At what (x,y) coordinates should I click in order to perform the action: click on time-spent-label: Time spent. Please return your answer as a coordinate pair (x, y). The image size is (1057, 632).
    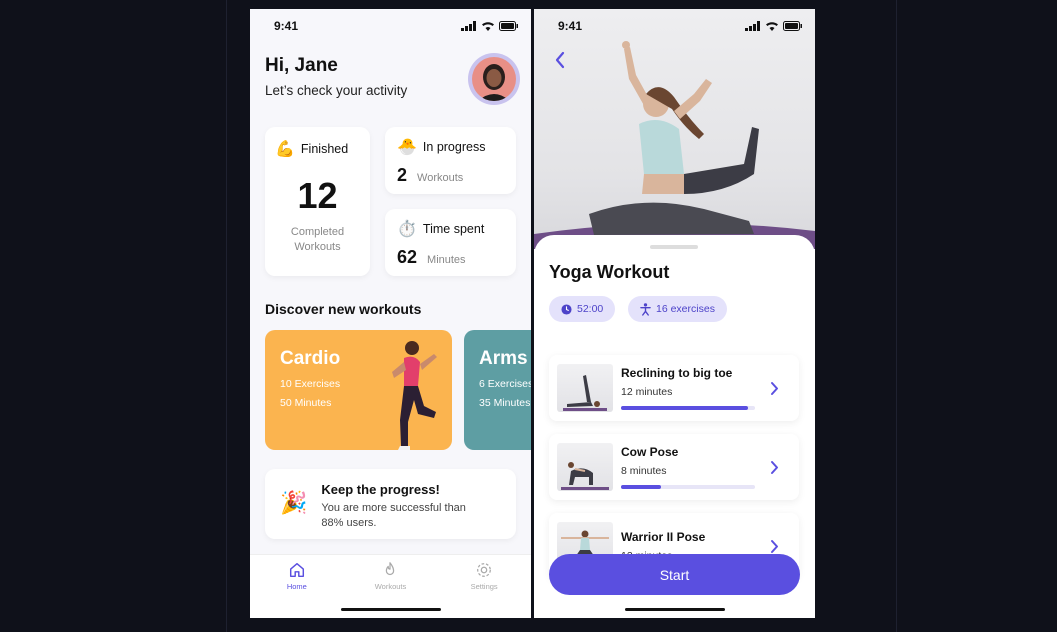
    Looking at the image, I should click on (453, 229).